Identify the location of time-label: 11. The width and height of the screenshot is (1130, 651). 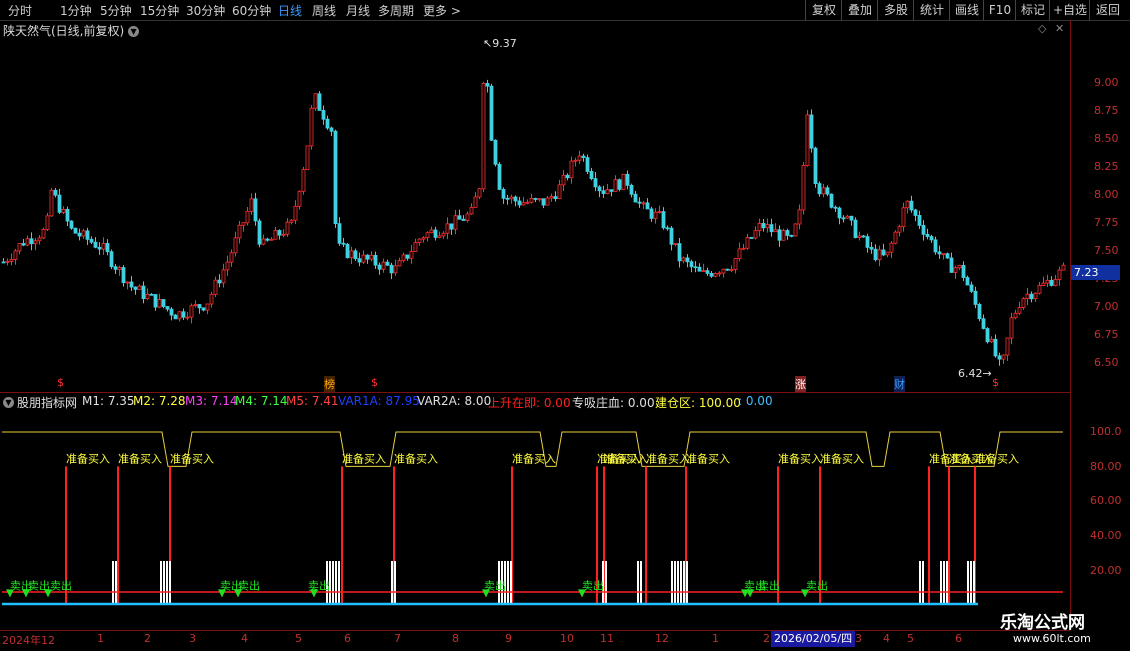
(607, 638).